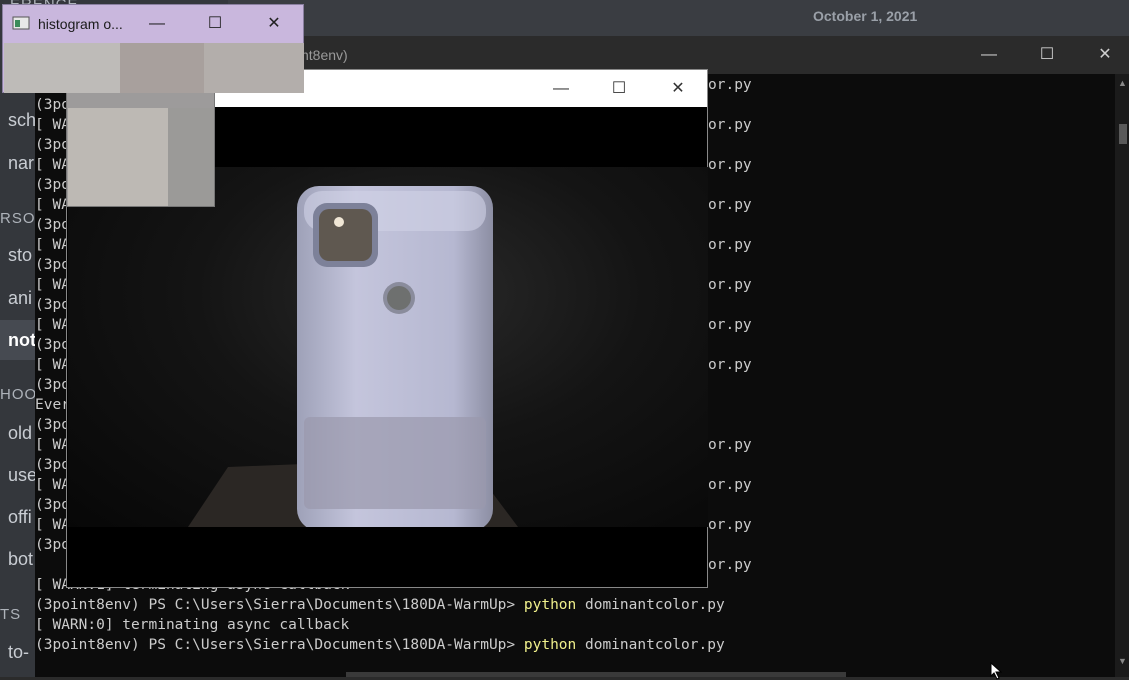 This screenshot has height=680, width=1129. Describe the element at coordinates (20, 298) in the screenshot. I see `sidebar-item: ani` at that location.